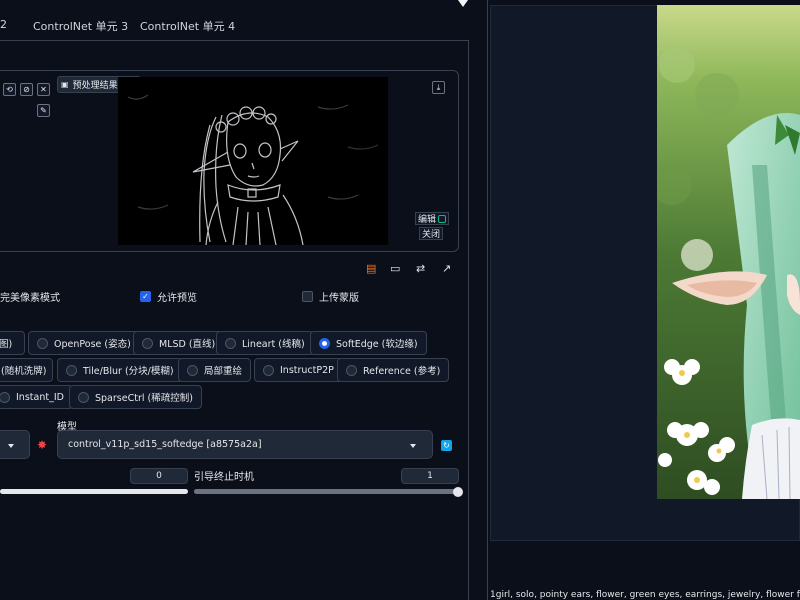 Image resolution: width=800 pixels, height=600 pixels. Describe the element at coordinates (487, 300) in the screenshot. I see `panel-divider` at that location.